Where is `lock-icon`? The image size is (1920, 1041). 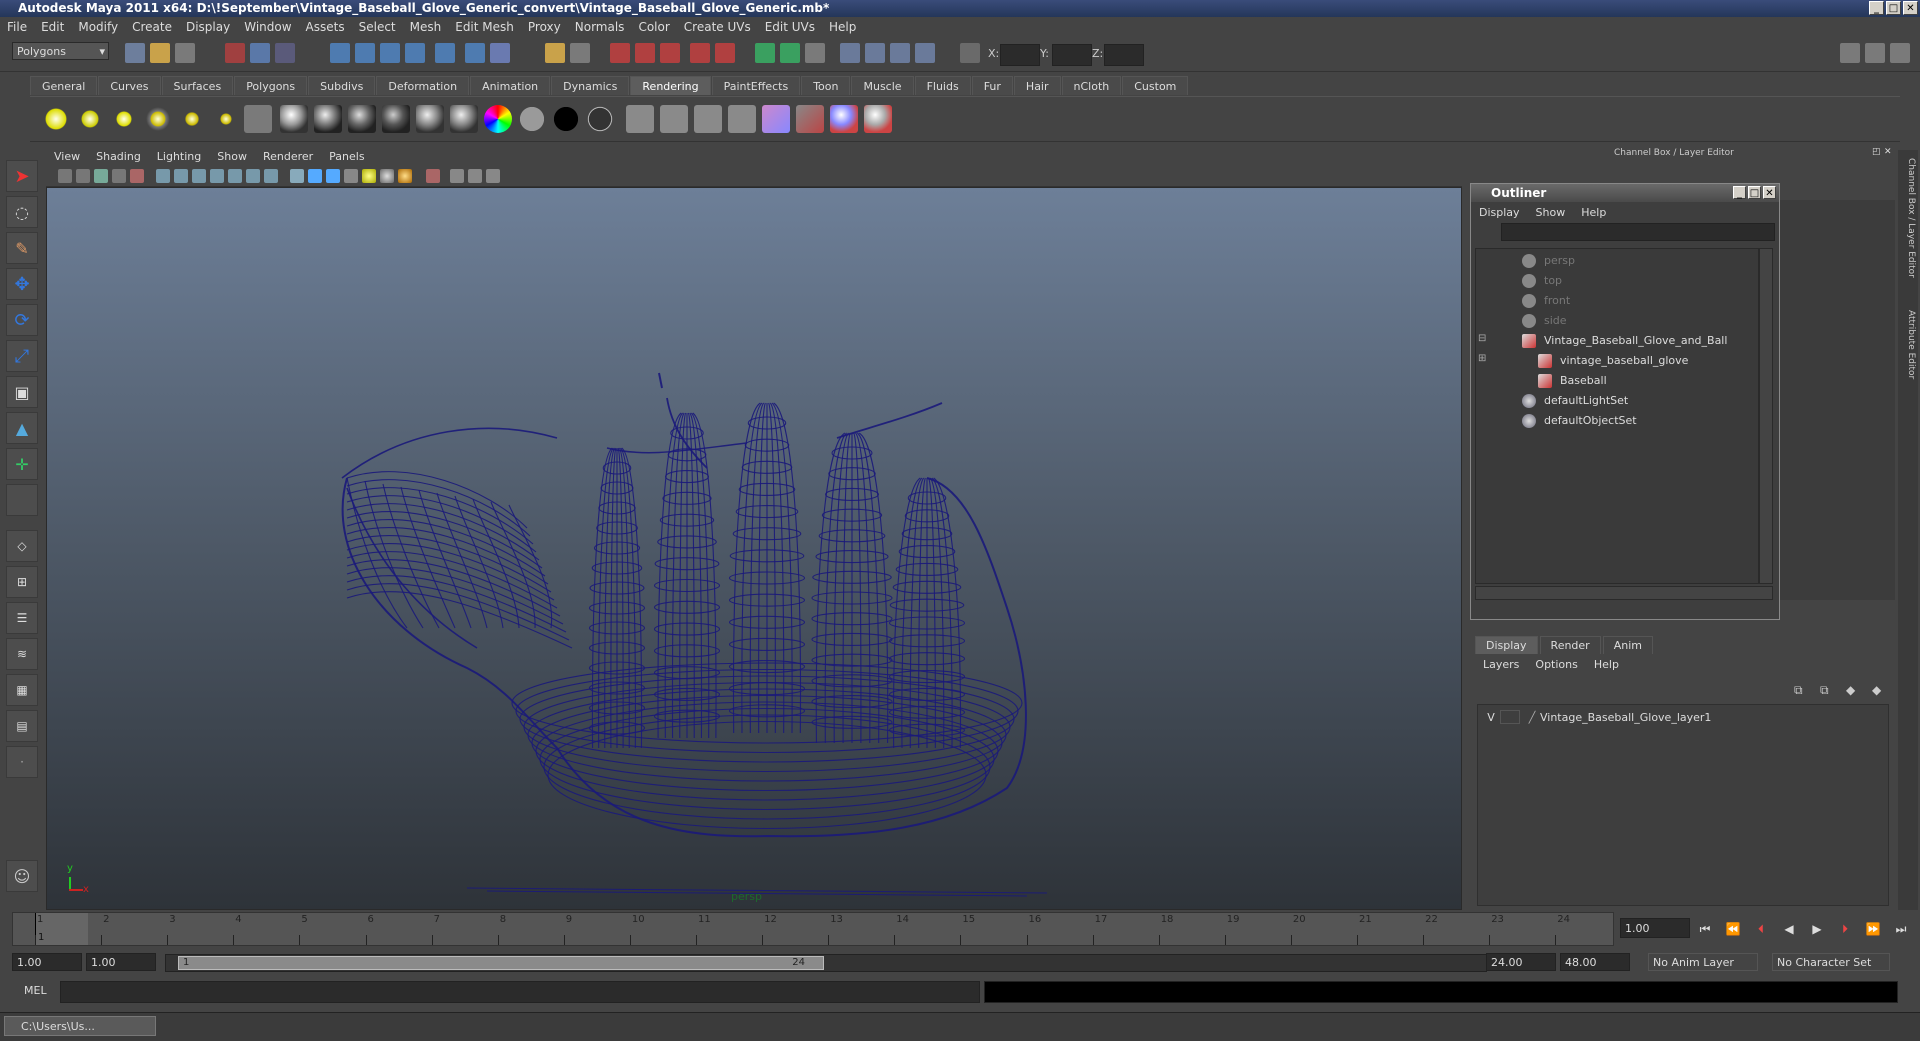
lock-icon is located at coordinates (555, 53).